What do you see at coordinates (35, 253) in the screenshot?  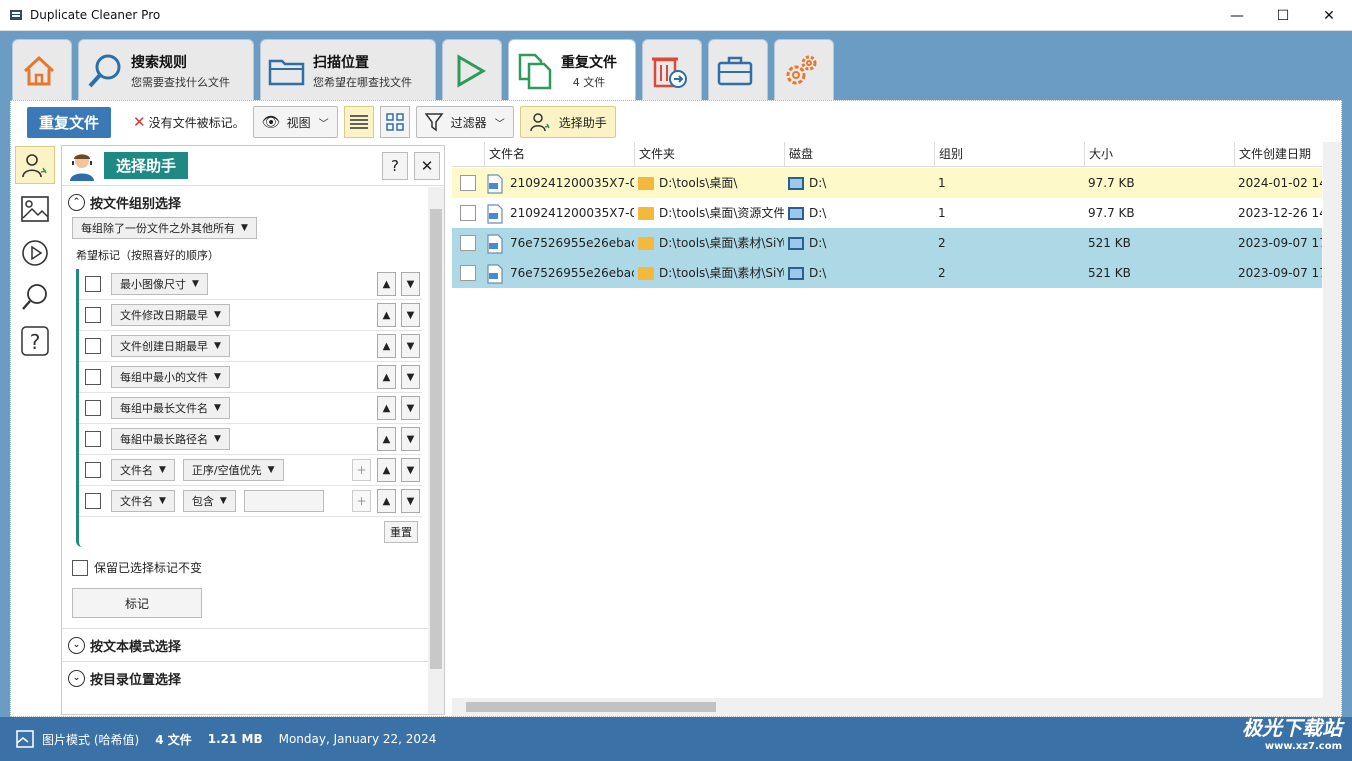 I see `side-play-button` at bounding box center [35, 253].